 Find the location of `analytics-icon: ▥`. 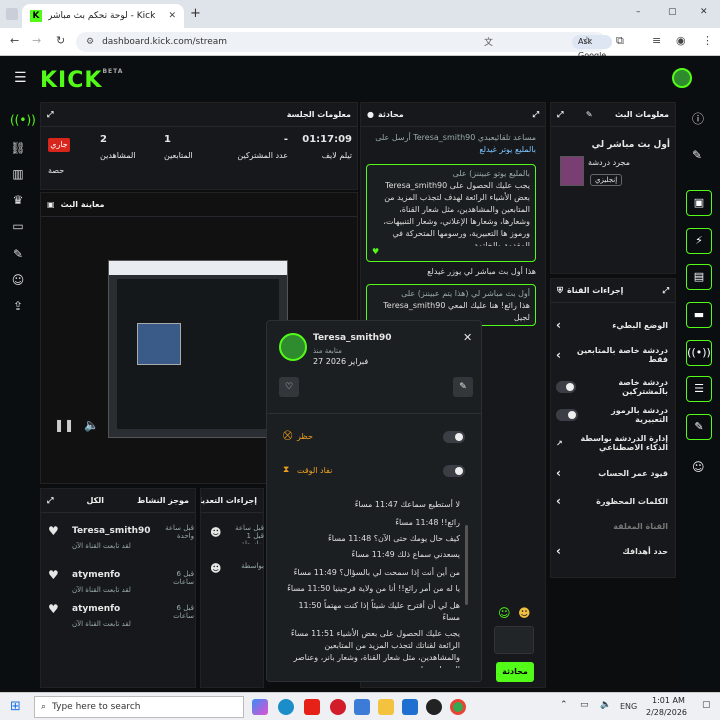

analytics-icon: ▥ is located at coordinates (18, 174).